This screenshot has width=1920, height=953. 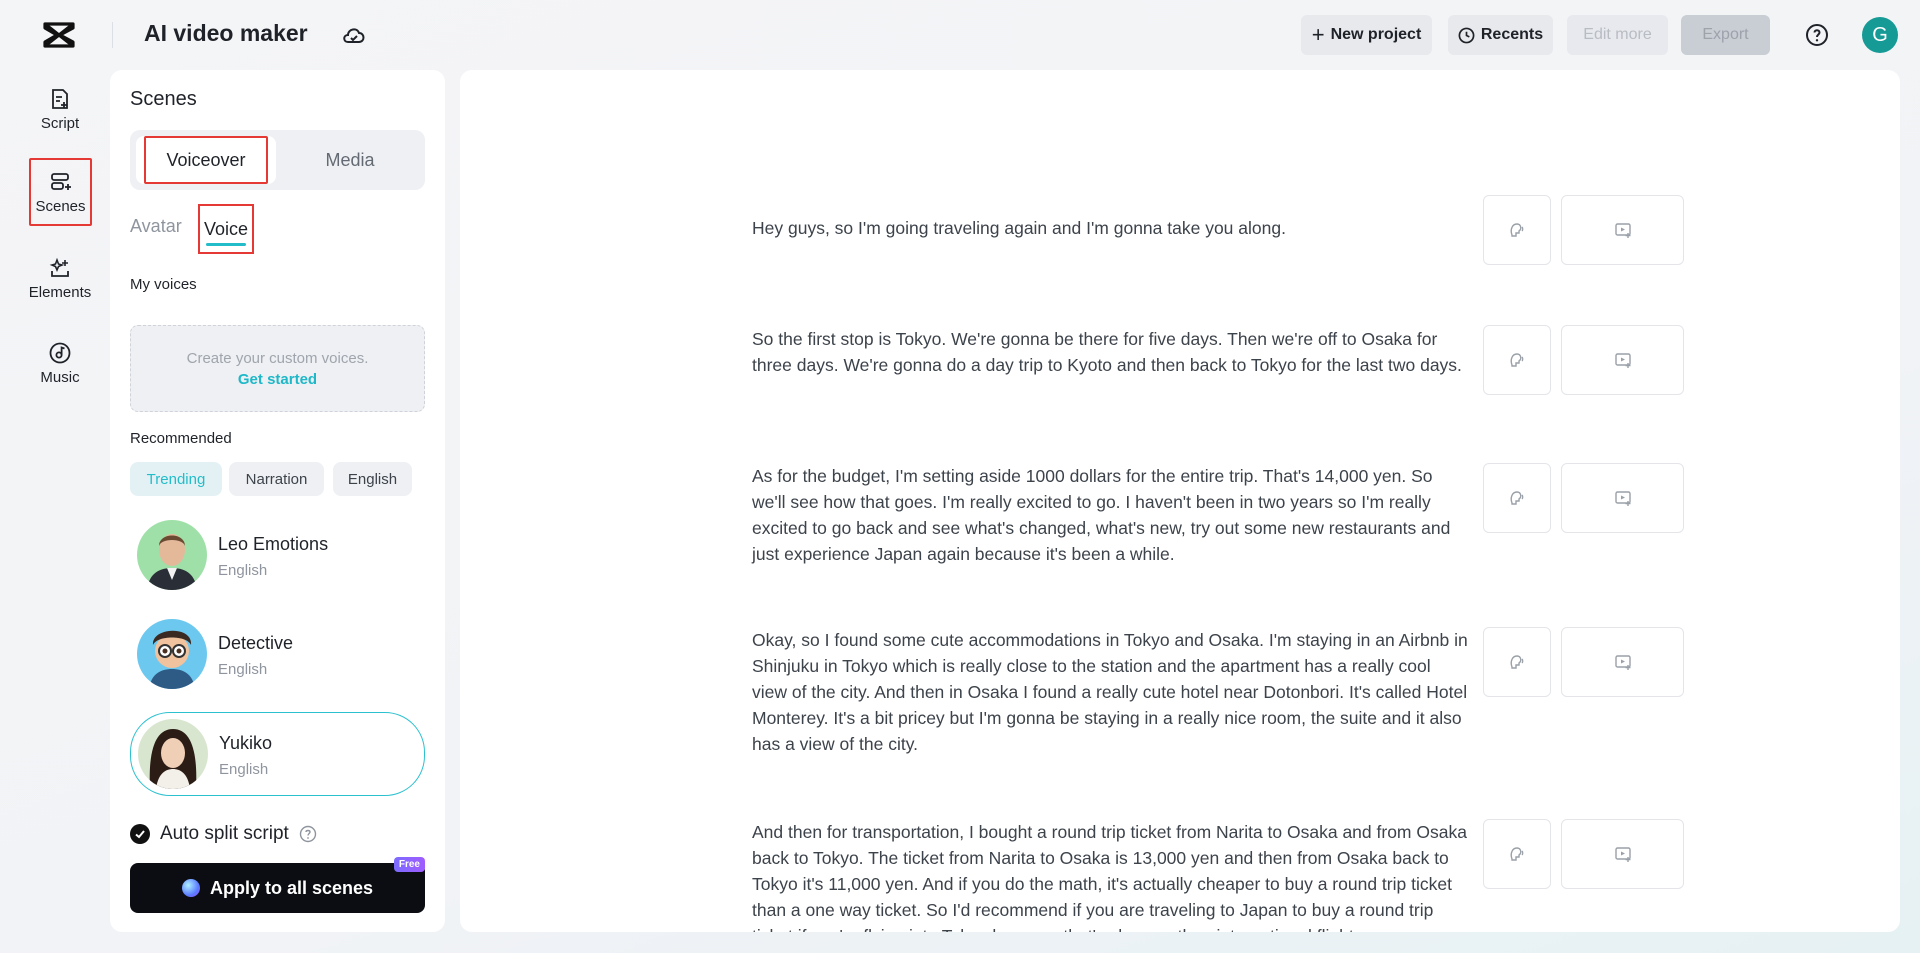 I want to click on info-icon, so click(x=308, y=834).